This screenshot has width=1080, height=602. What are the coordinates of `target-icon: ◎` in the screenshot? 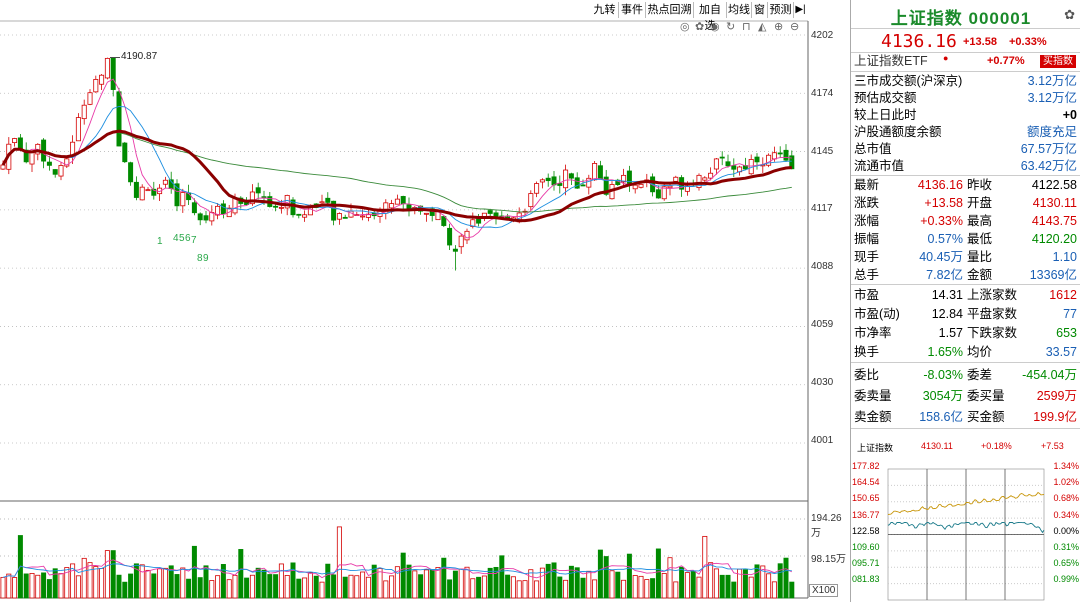 It's located at (685, 26).